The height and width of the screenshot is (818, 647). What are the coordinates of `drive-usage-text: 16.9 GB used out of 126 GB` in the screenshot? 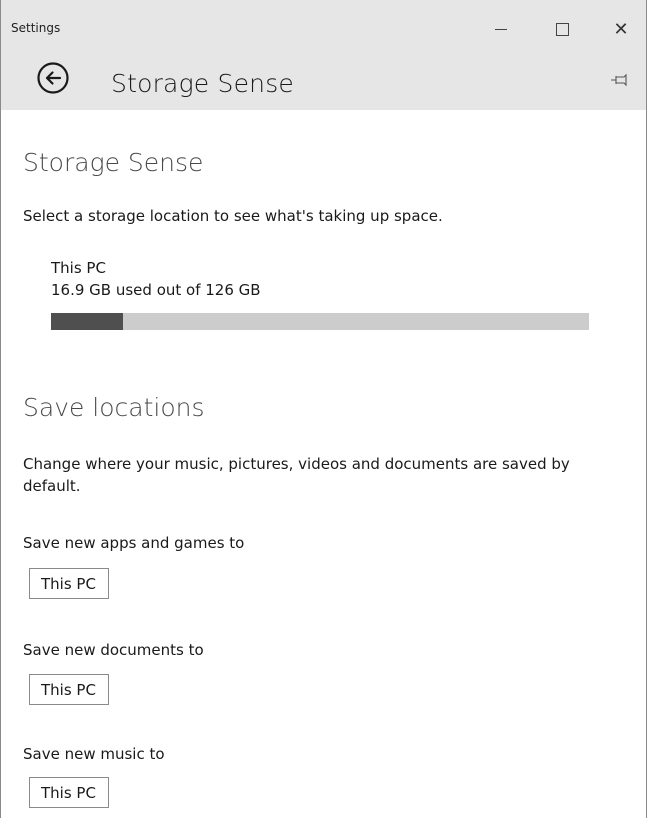 It's located at (156, 290).